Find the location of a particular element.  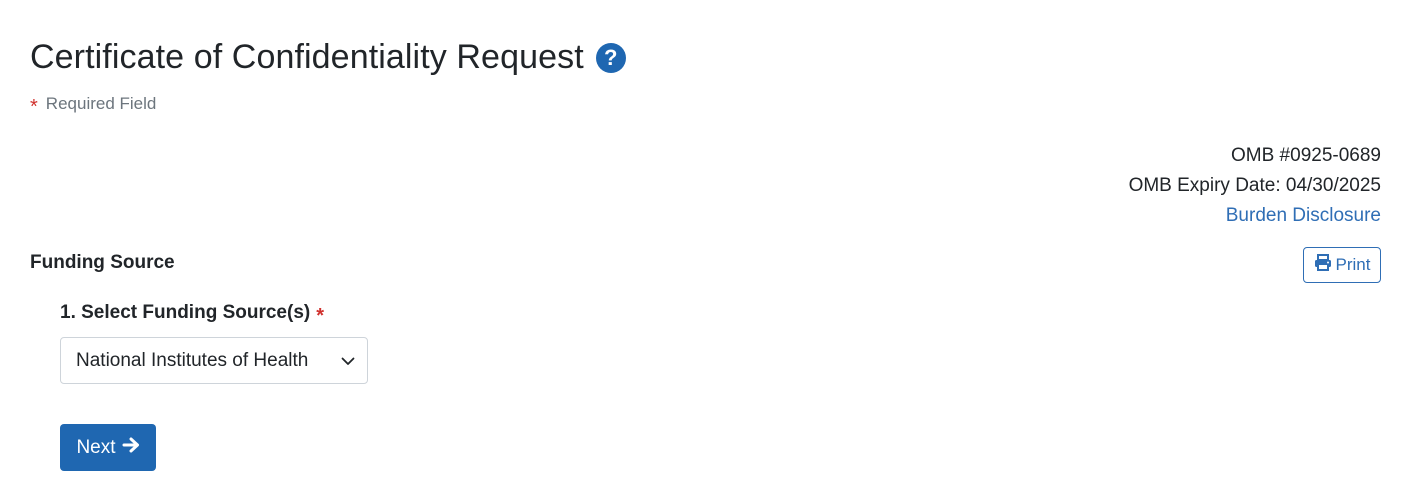

funding-source-required-asterisk: * is located at coordinates (320, 316).